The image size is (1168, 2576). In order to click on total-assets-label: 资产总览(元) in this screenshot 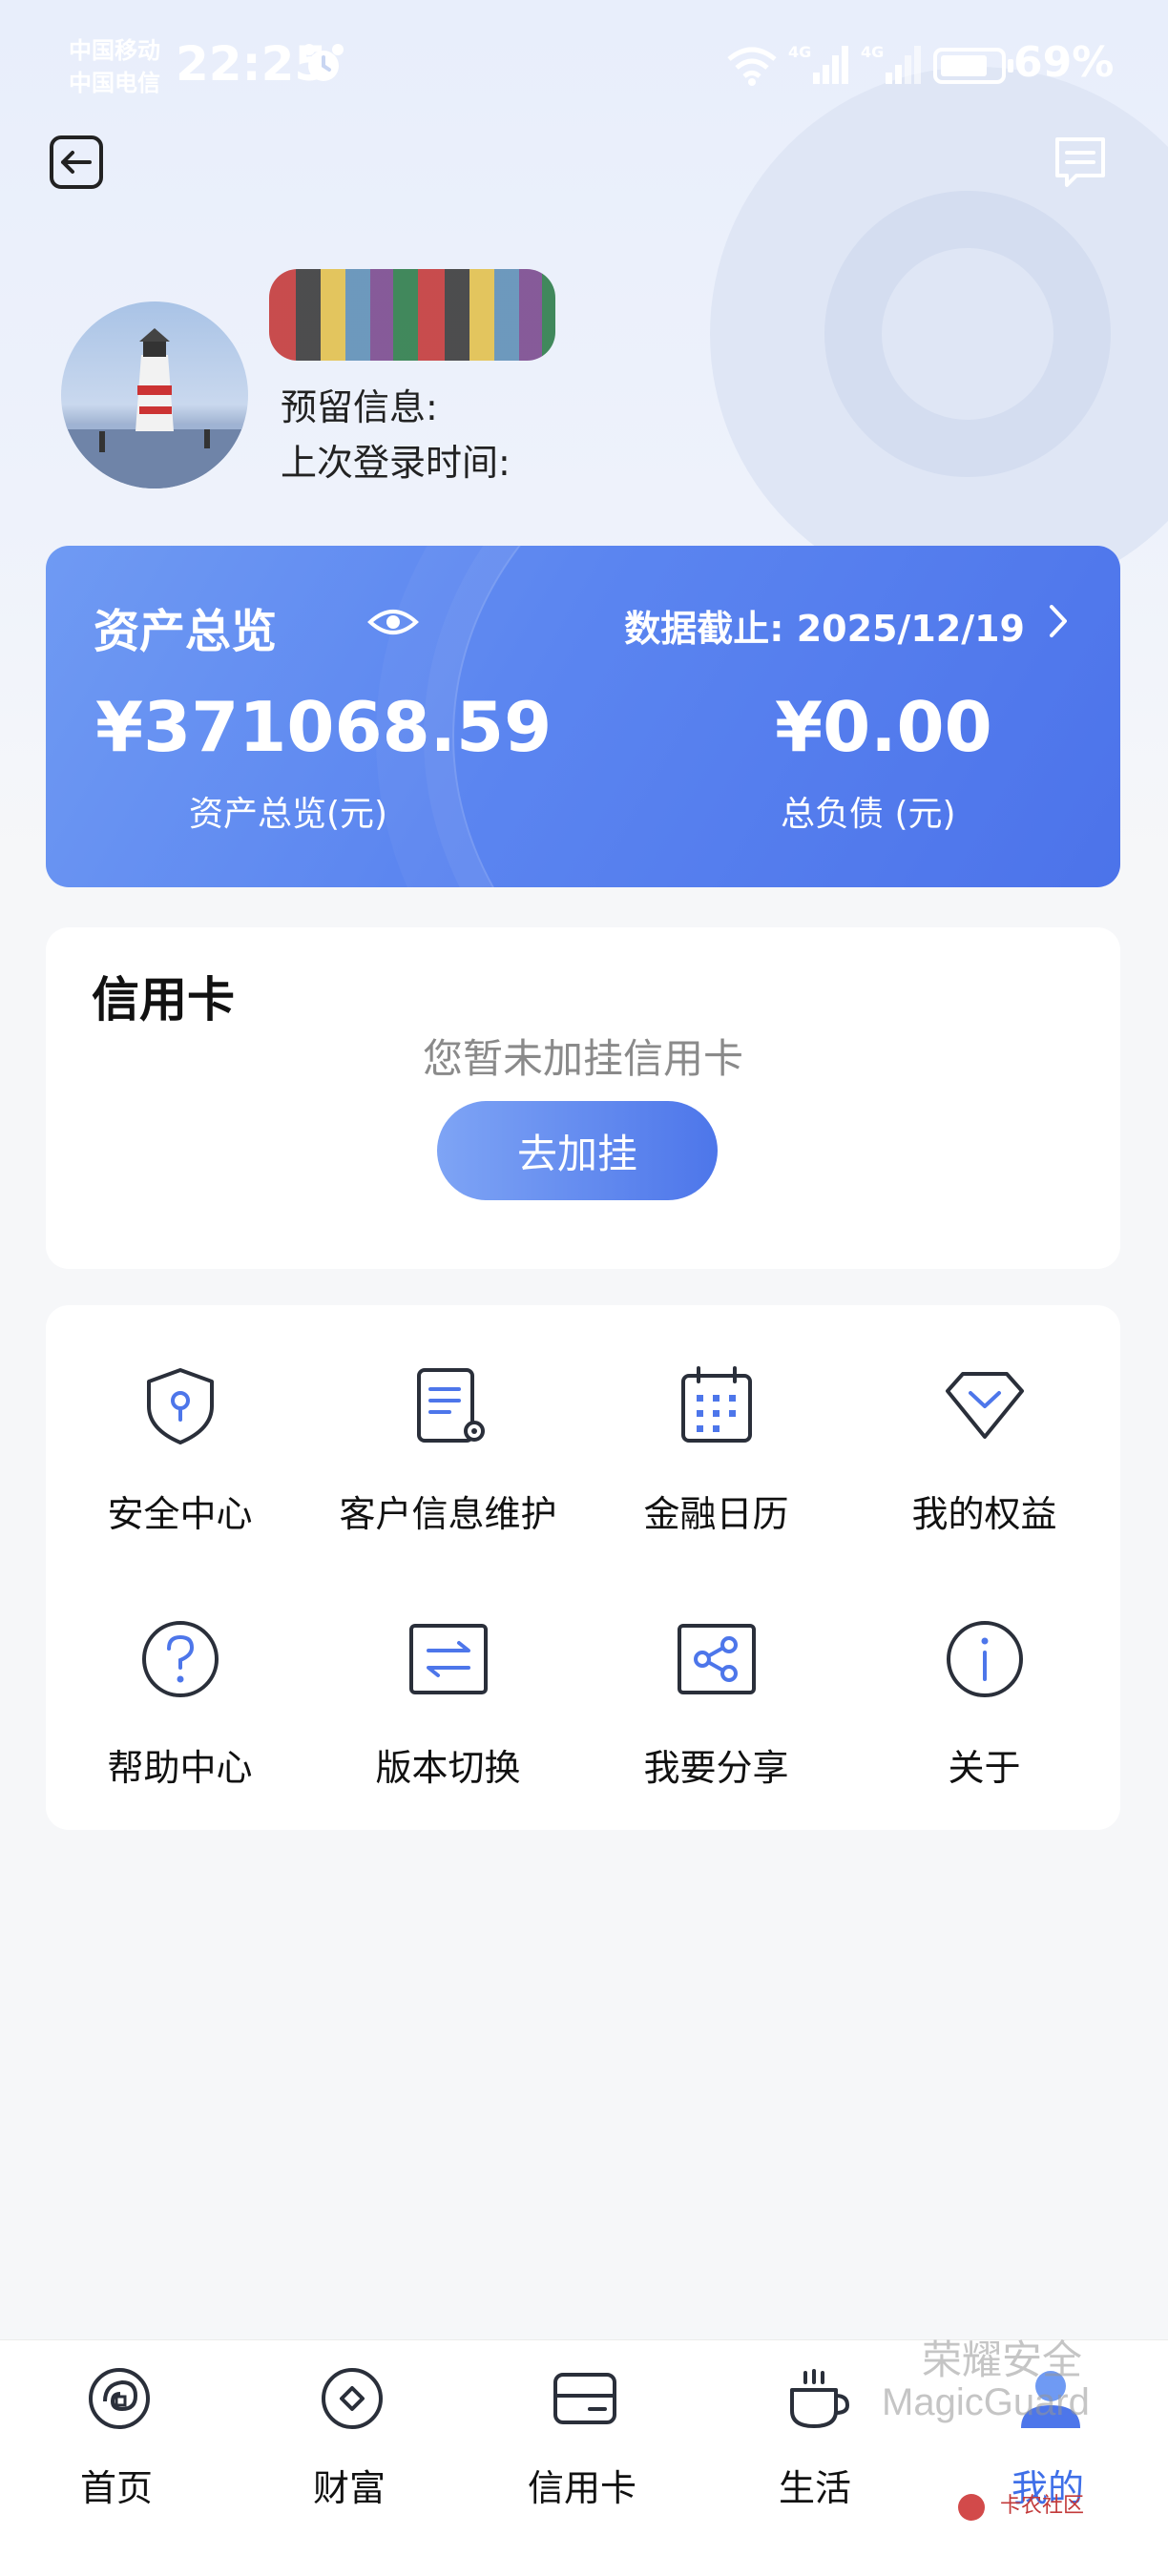, I will do `click(288, 814)`.